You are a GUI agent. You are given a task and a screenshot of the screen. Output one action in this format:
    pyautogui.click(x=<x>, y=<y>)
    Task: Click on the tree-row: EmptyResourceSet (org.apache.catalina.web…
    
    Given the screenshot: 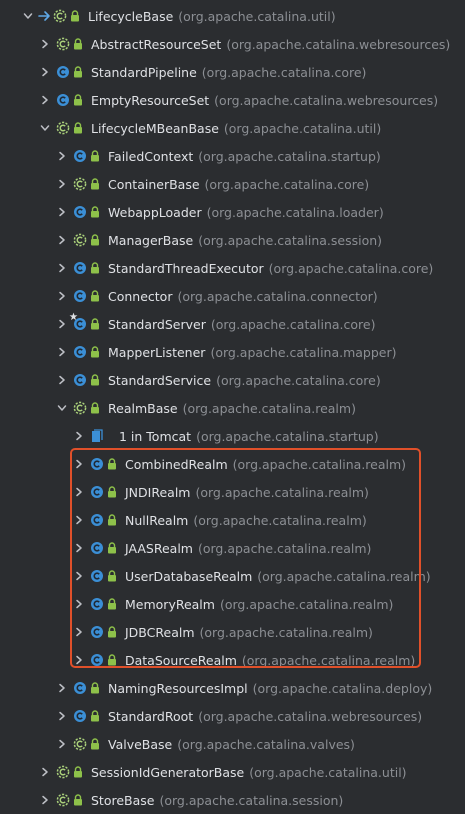 What is the action you would take?
    pyautogui.click(x=232, y=100)
    